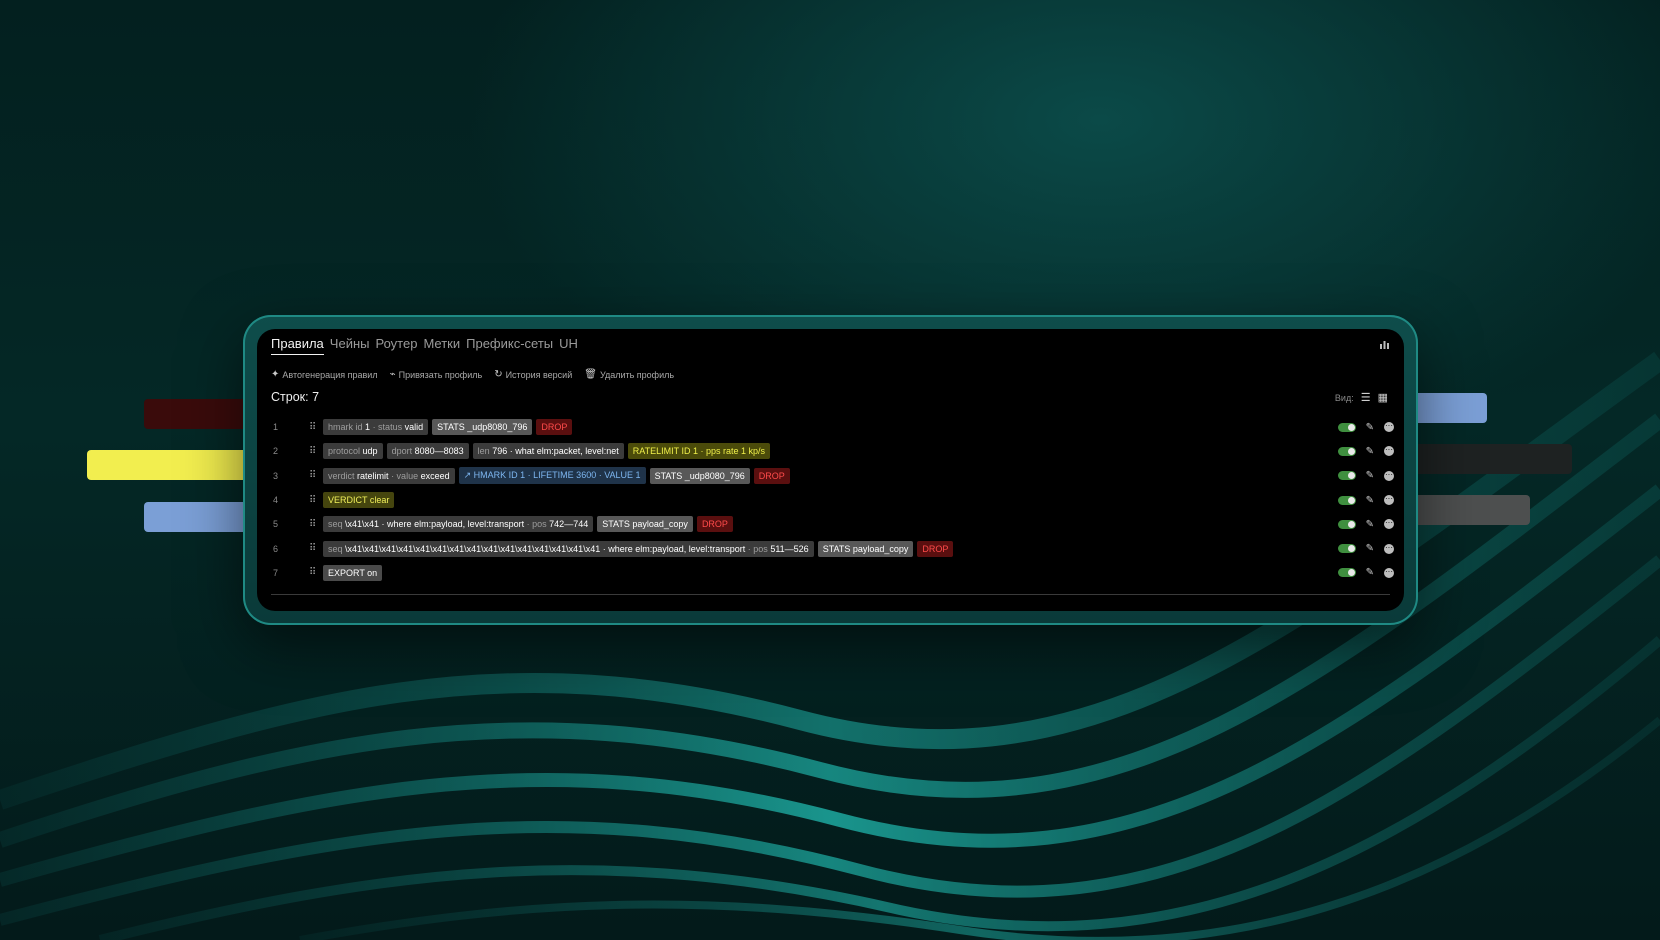  Describe the element at coordinates (387, 427) in the screenshot. I see `chip-key: · status` at that location.